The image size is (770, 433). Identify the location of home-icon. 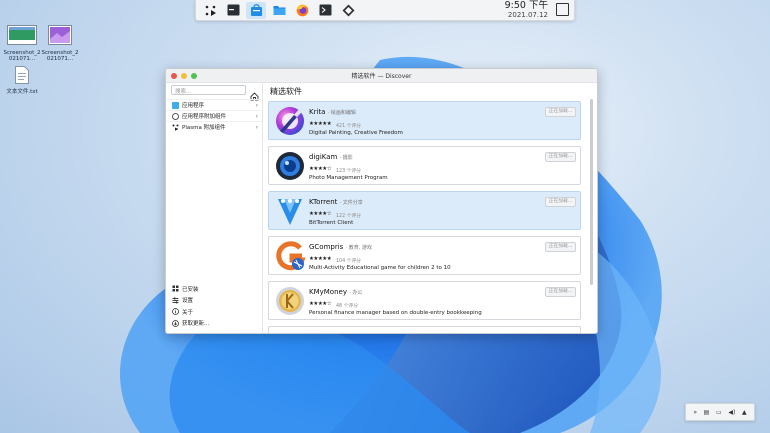
(254, 93).